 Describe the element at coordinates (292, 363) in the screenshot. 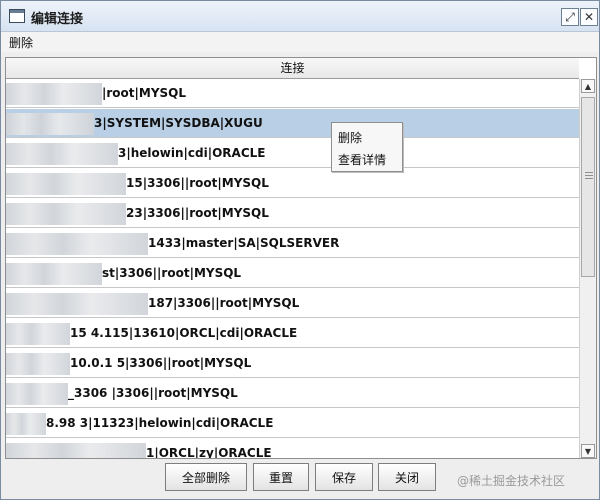

I see `table-row: 10.0.1 5|3306||root|MYSQL` at that location.